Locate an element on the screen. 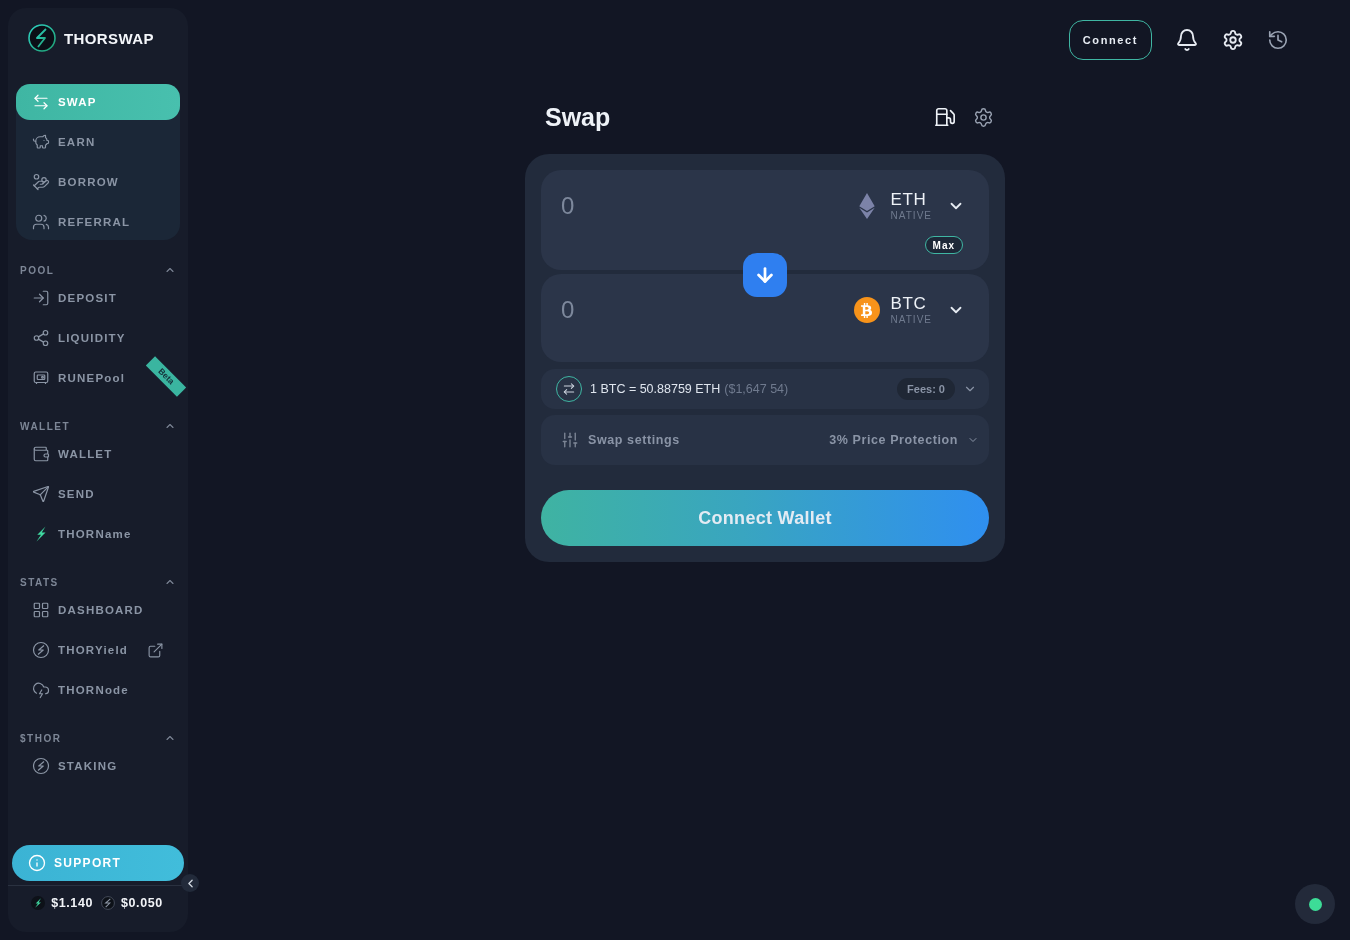 This screenshot has width=1350, height=940. swap-settings-label: Swap settings is located at coordinates (634, 440).